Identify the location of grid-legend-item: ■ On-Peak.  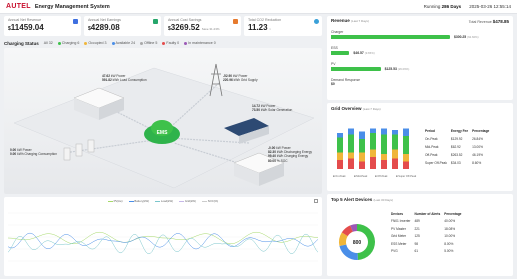
(339, 176).